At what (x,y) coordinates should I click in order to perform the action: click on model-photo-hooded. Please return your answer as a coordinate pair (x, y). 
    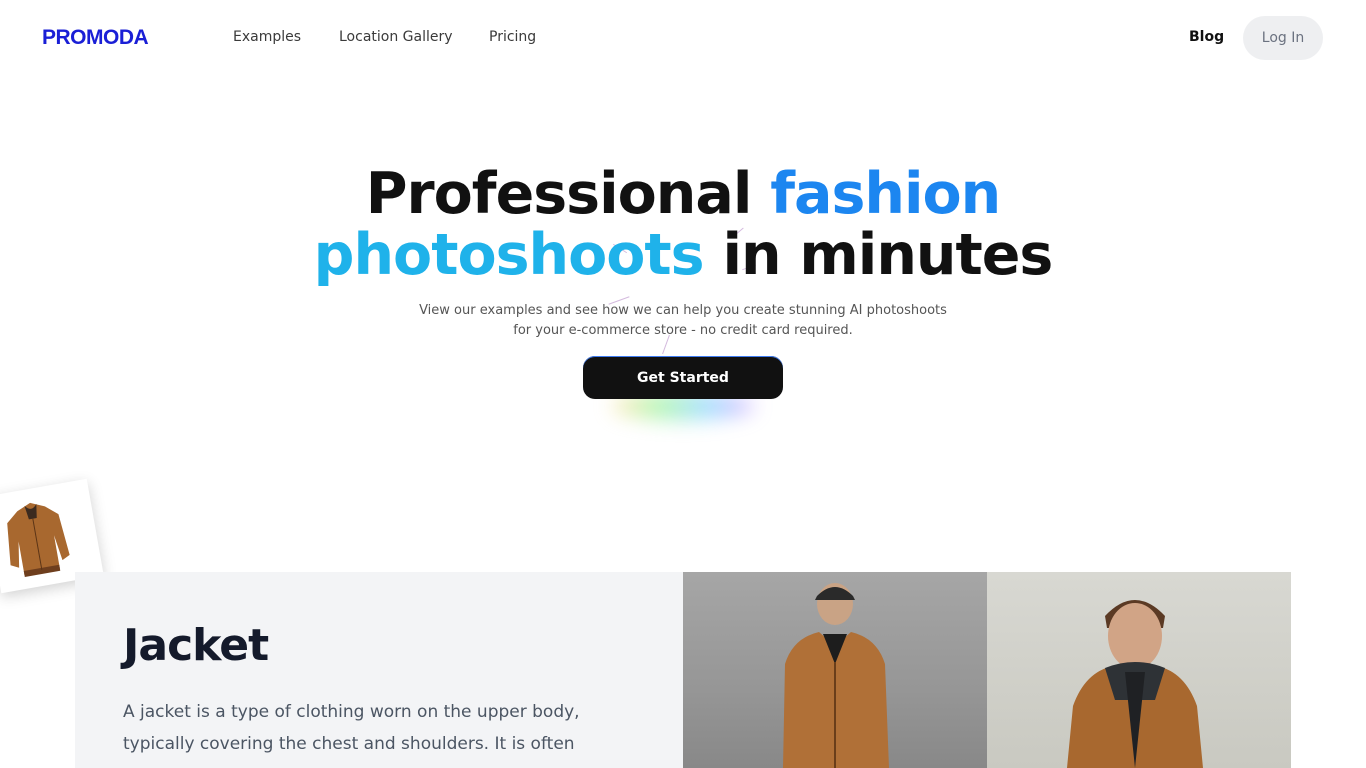
    Looking at the image, I should click on (1139, 670).